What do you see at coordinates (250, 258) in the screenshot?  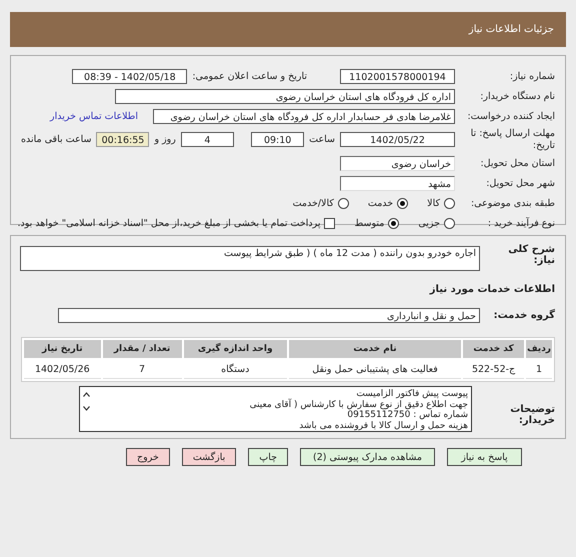 I see `summary-field: اجاره خودرو بدون راننده ( مدت 12 ماه ) ( طبق شرایط پیوست` at bounding box center [250, 258].